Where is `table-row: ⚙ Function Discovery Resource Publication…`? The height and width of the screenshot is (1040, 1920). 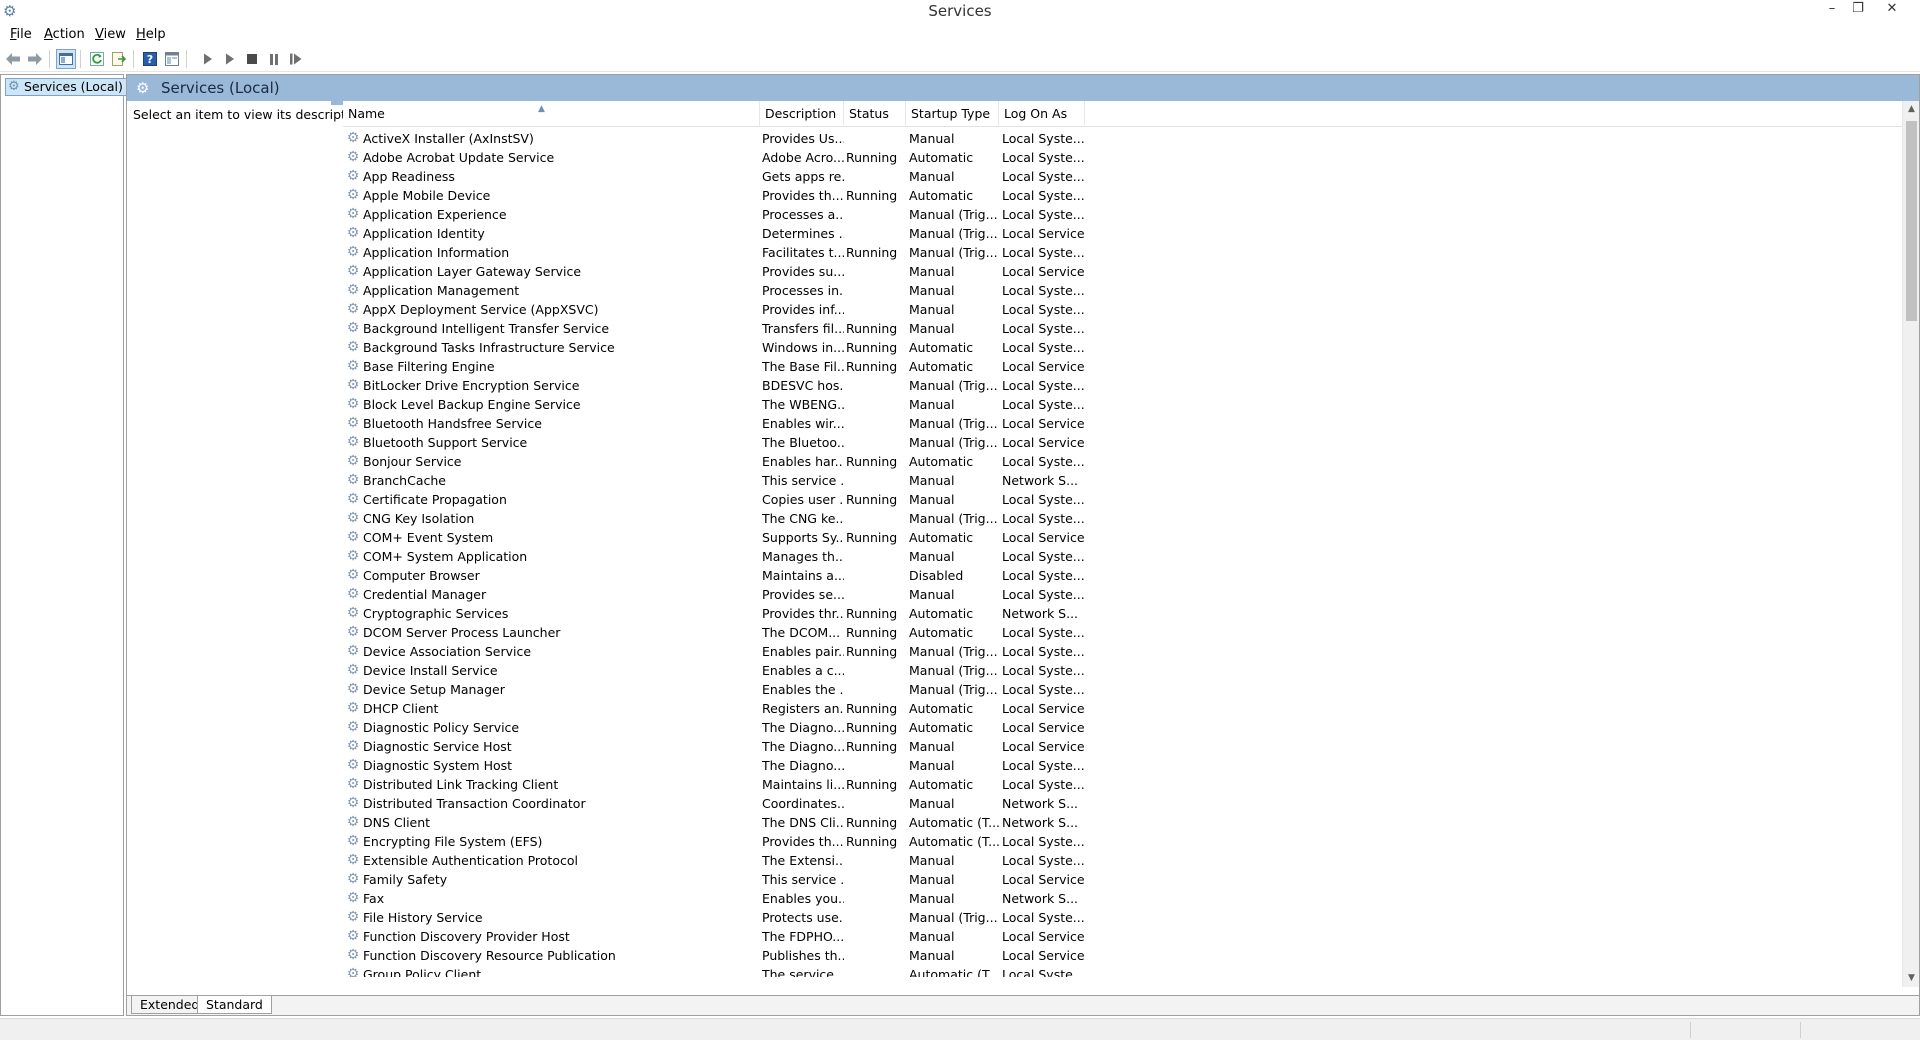 table-row: ⚙ Function Discovery Resource Publication… is located at coordinates (1131, 955).